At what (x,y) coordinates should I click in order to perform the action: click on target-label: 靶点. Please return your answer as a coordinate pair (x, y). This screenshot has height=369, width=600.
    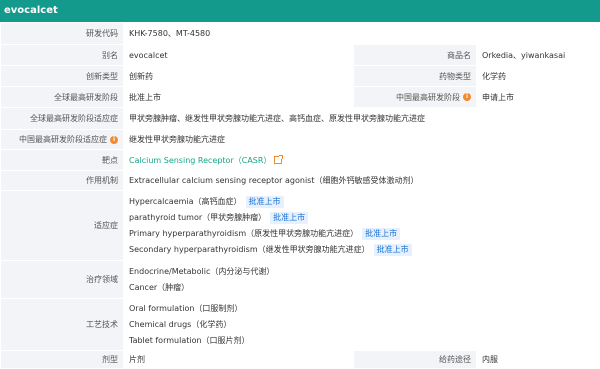
    Looking at the image, I should click on (62, 160).